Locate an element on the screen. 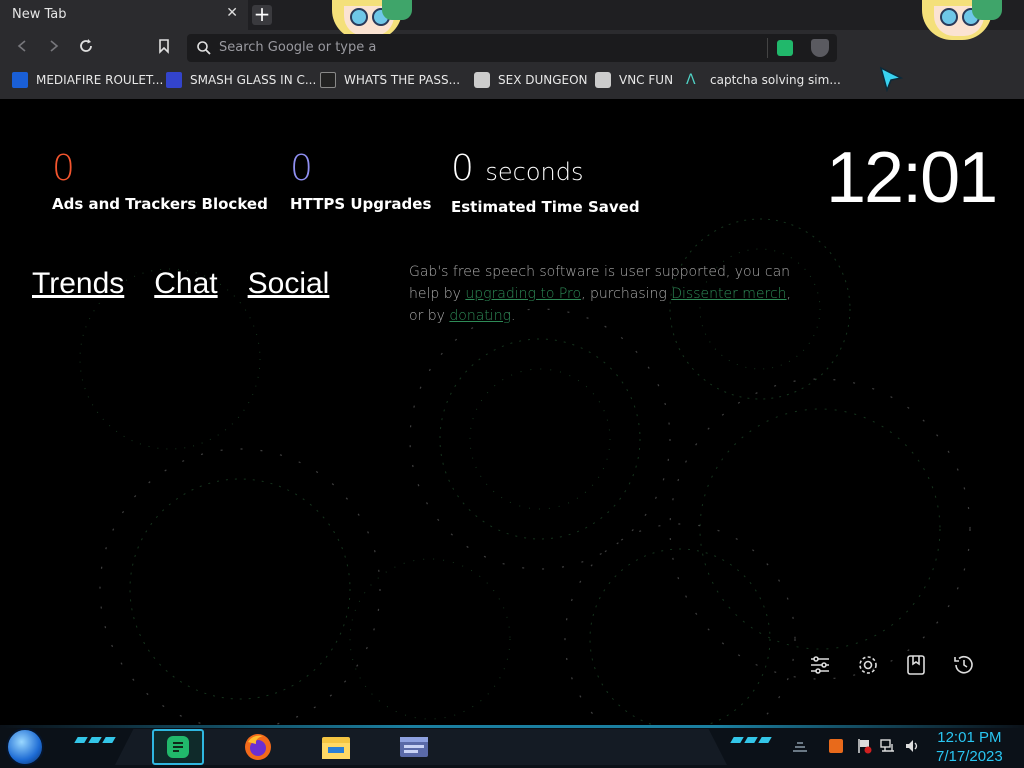  taskbar-app-firefox is located at coordinates (258, 747).